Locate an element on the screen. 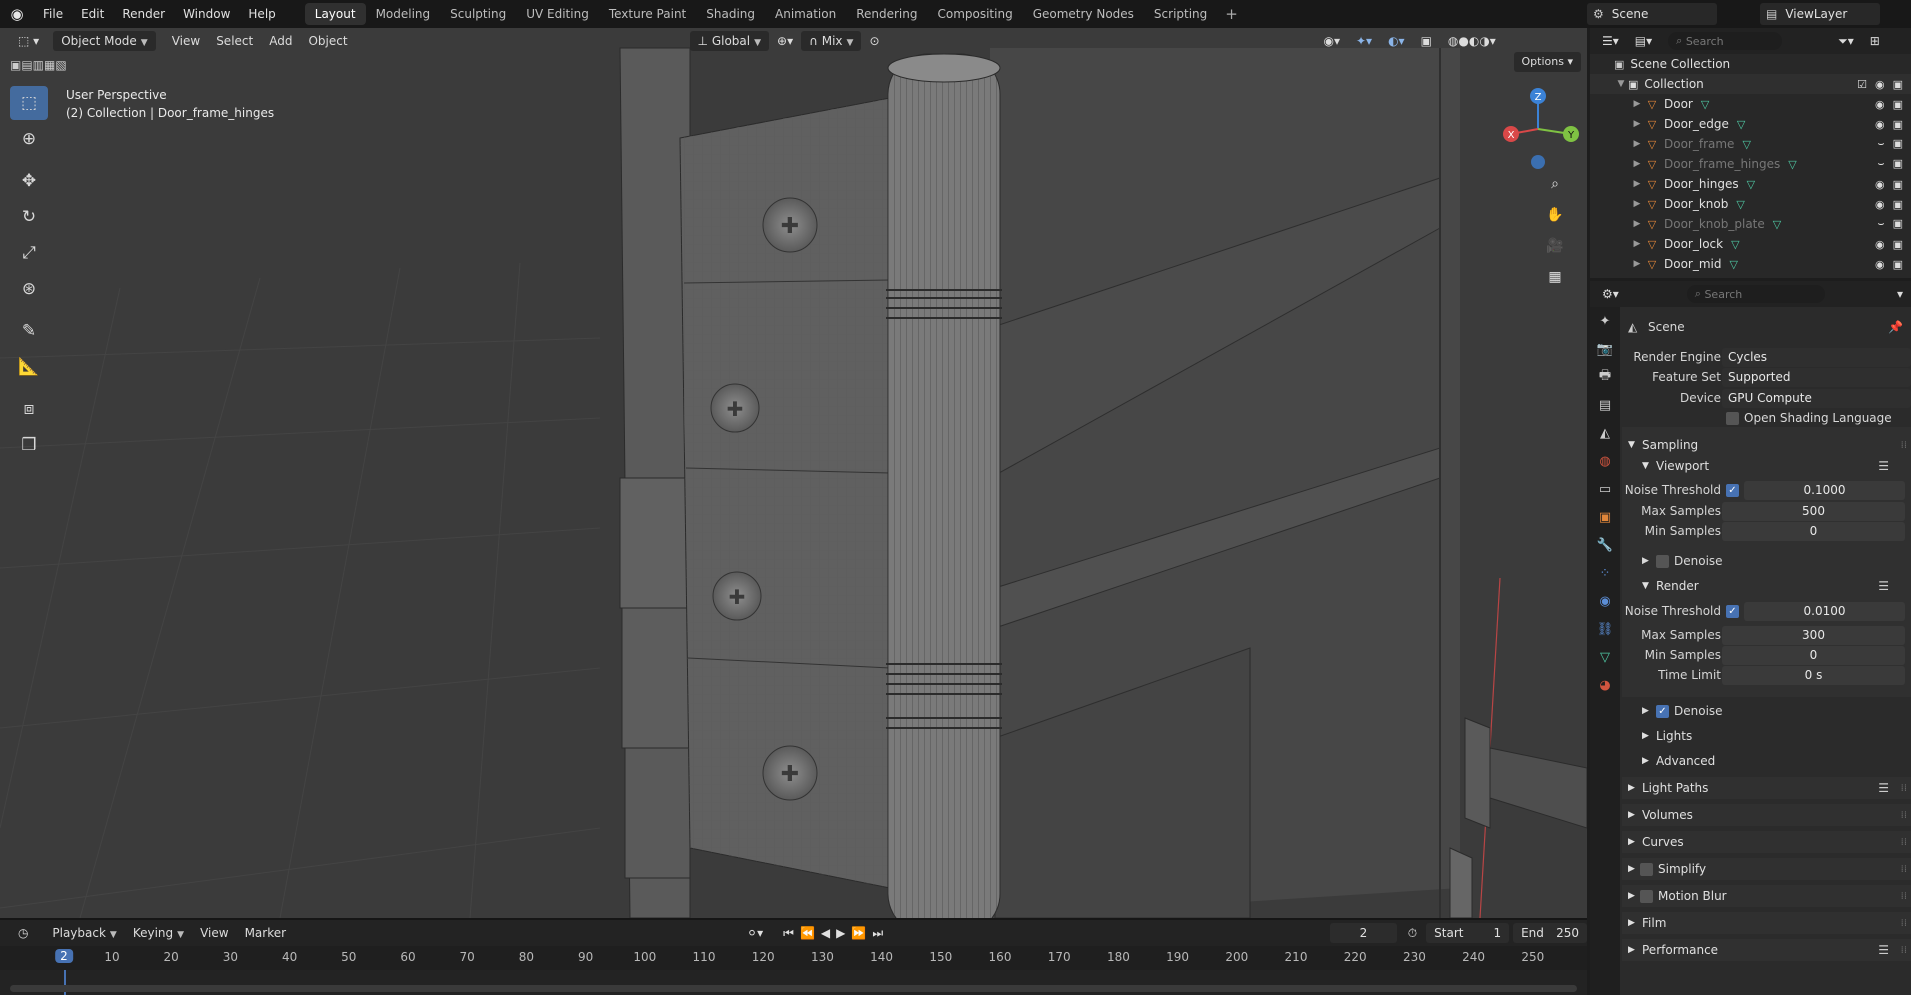  display-mode-icon: ▤▾ is located at coordinates (1643, 41).